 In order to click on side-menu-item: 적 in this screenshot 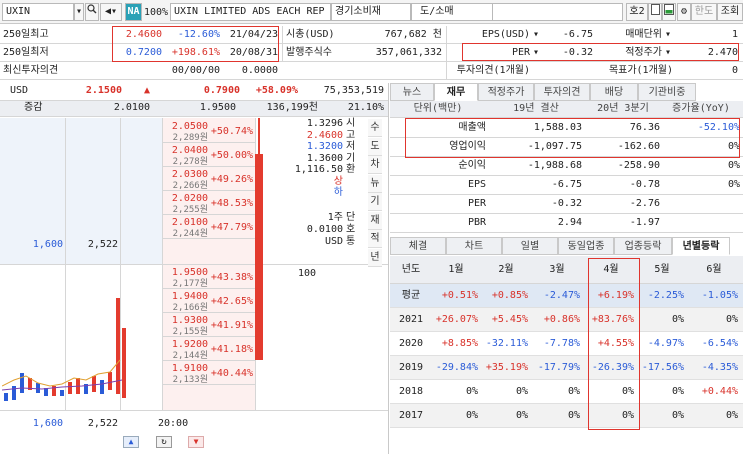, I will do `click(375, 239)`.